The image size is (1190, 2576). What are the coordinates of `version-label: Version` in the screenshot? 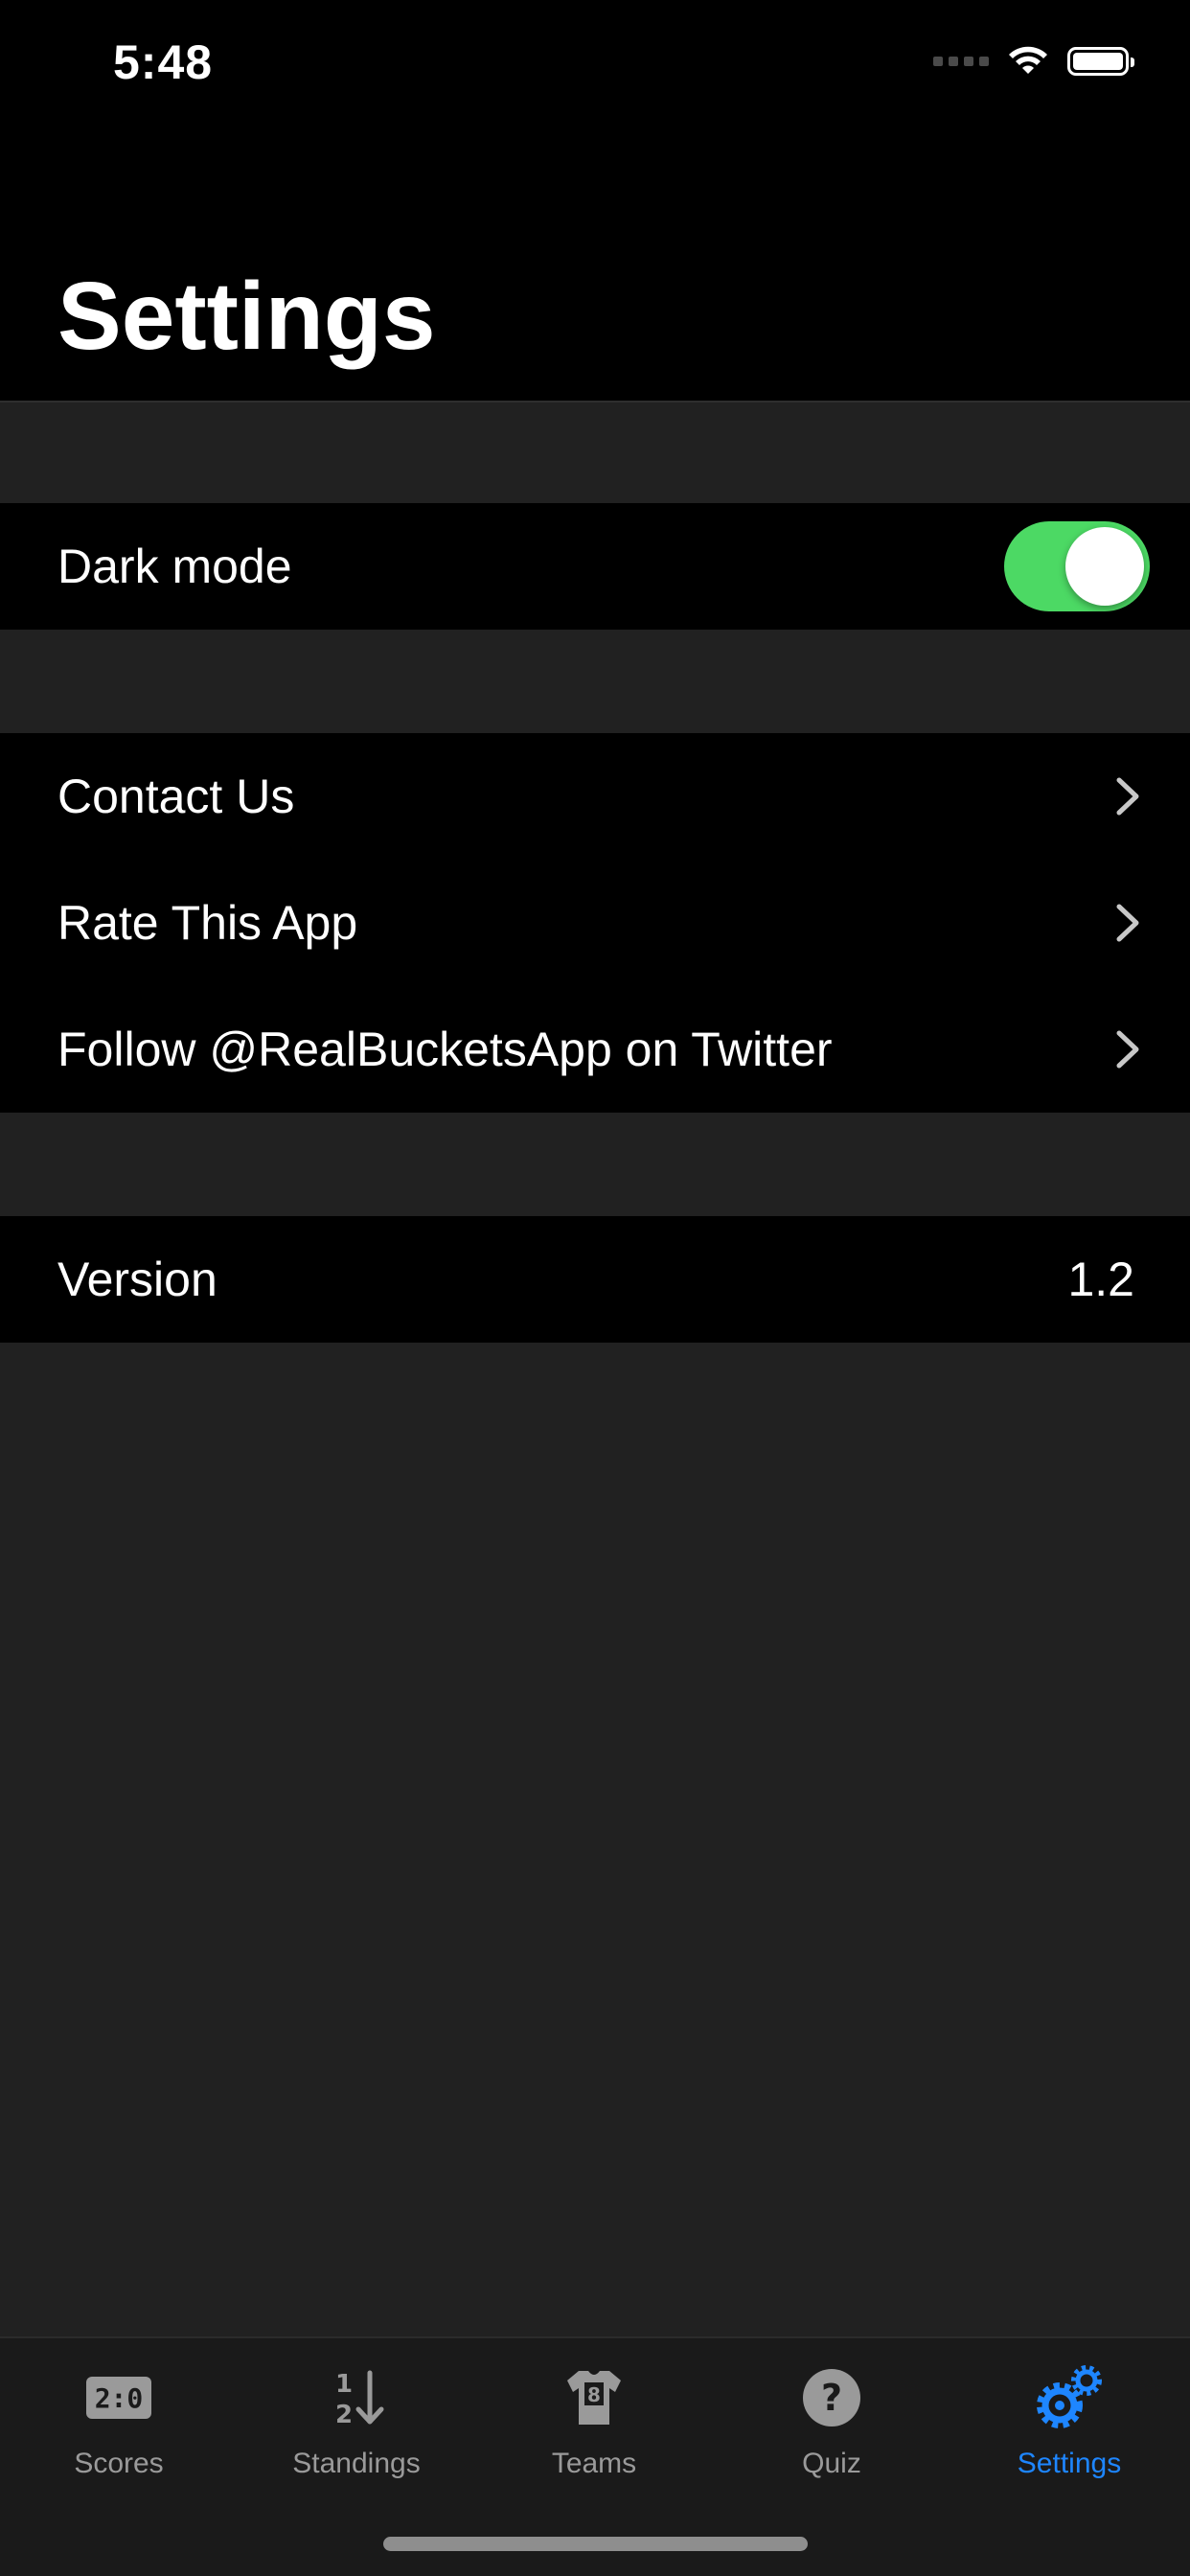 It's located at (137, 1279).